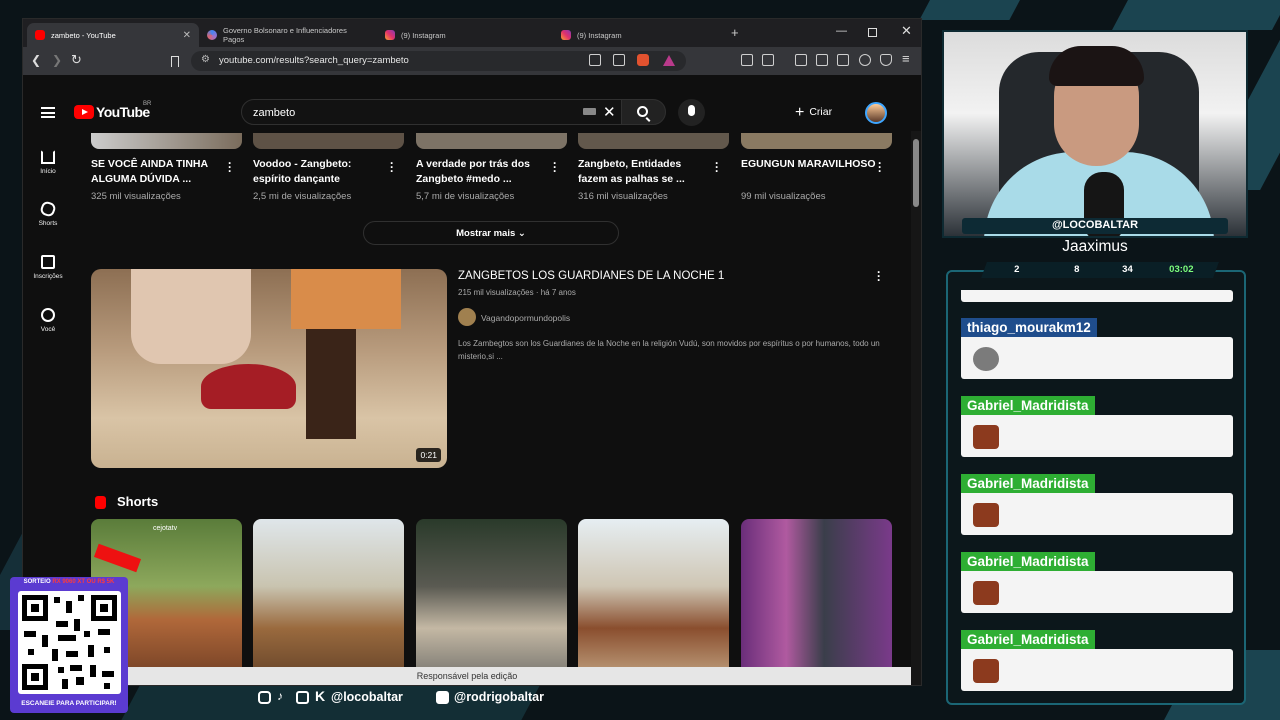 The image size is (1280, 720). What do you see at coordinates (865, 60) in the screenshot?
I see `leo-ai-icon` at bounding box center [865, 60].